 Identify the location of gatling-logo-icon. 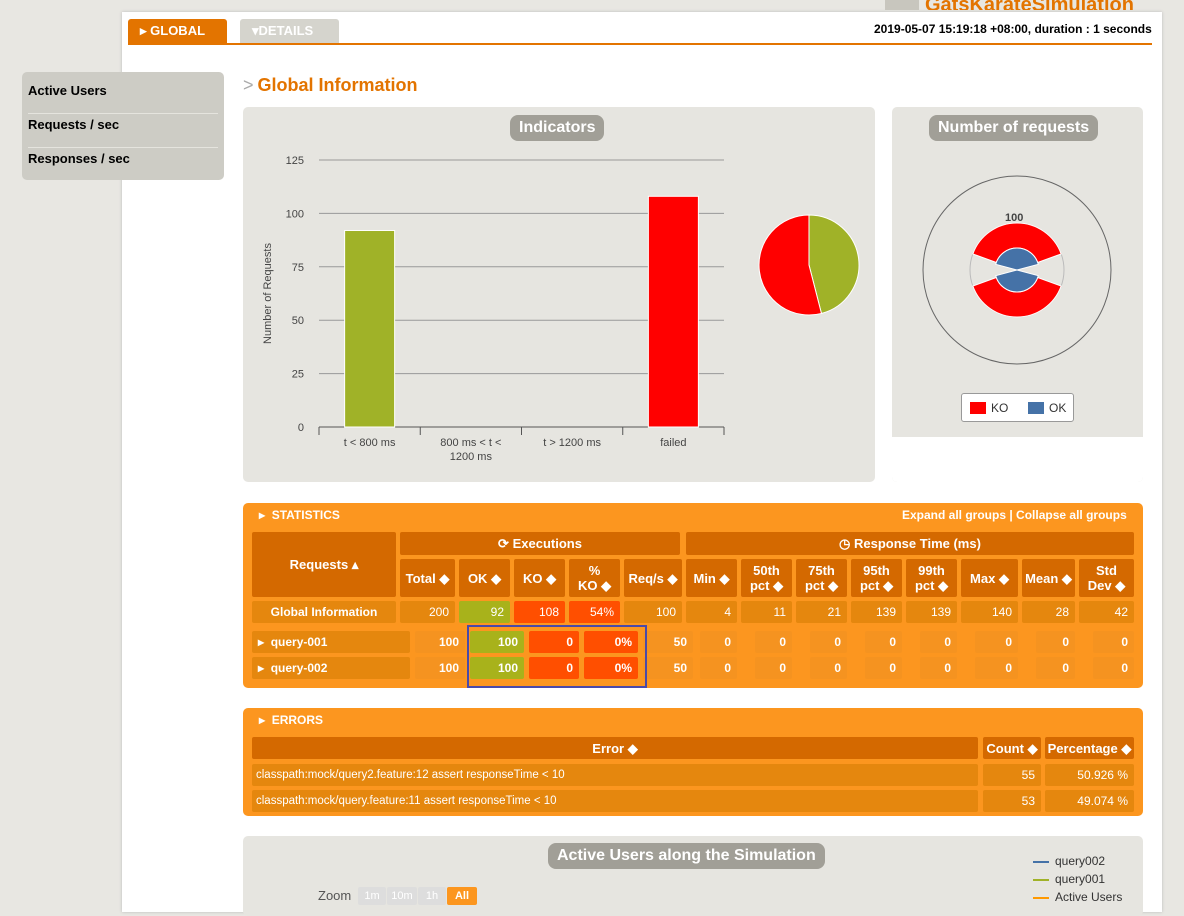
(902, 5).